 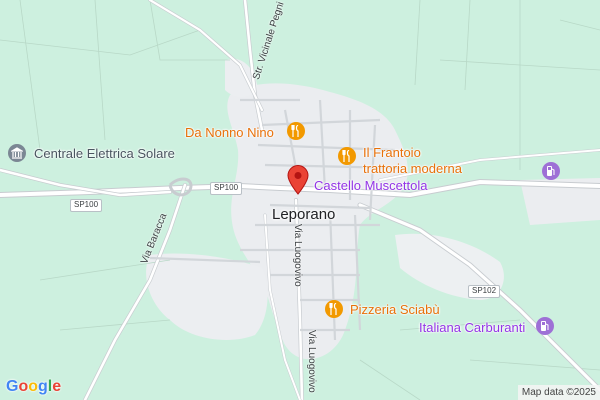 What do you see at coordinates (484, 291) in the screenshot?
I see `road-shield-sp102: SP102` at bounding box center [484, 291].